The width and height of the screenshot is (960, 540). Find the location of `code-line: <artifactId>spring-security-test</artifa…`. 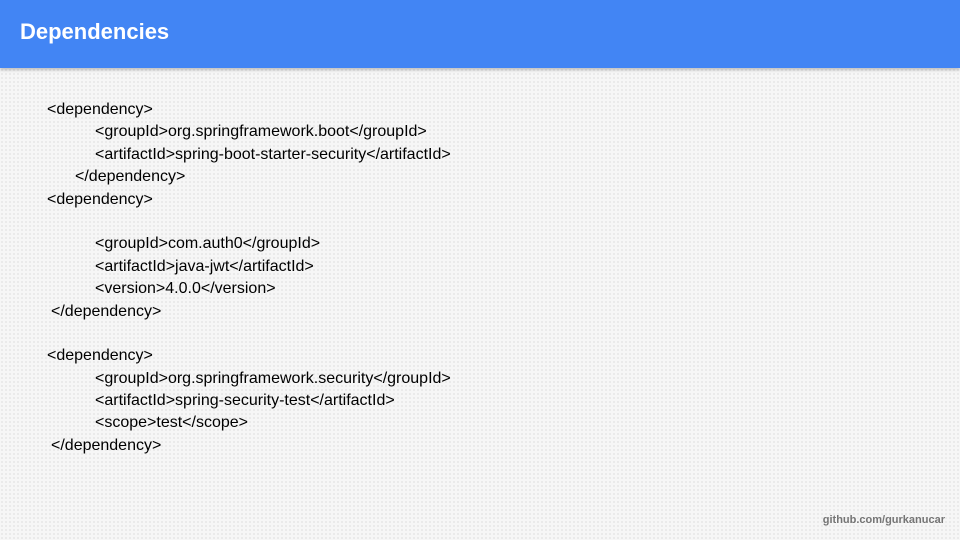

code-line: <artifactId>spring-security-test</artifa… is located at coordinates (245, 401).